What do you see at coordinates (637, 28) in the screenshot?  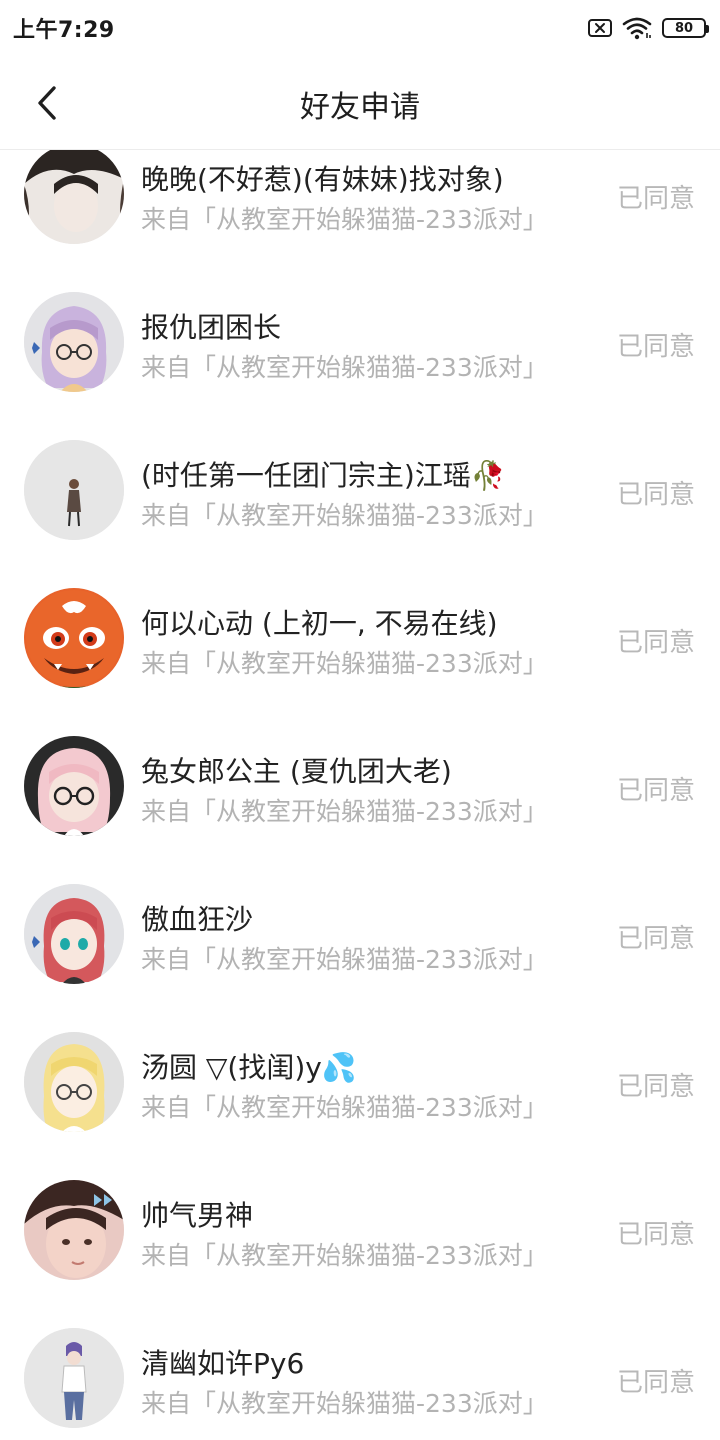 I see `wifi-icon` at bounding box center [637, 28].